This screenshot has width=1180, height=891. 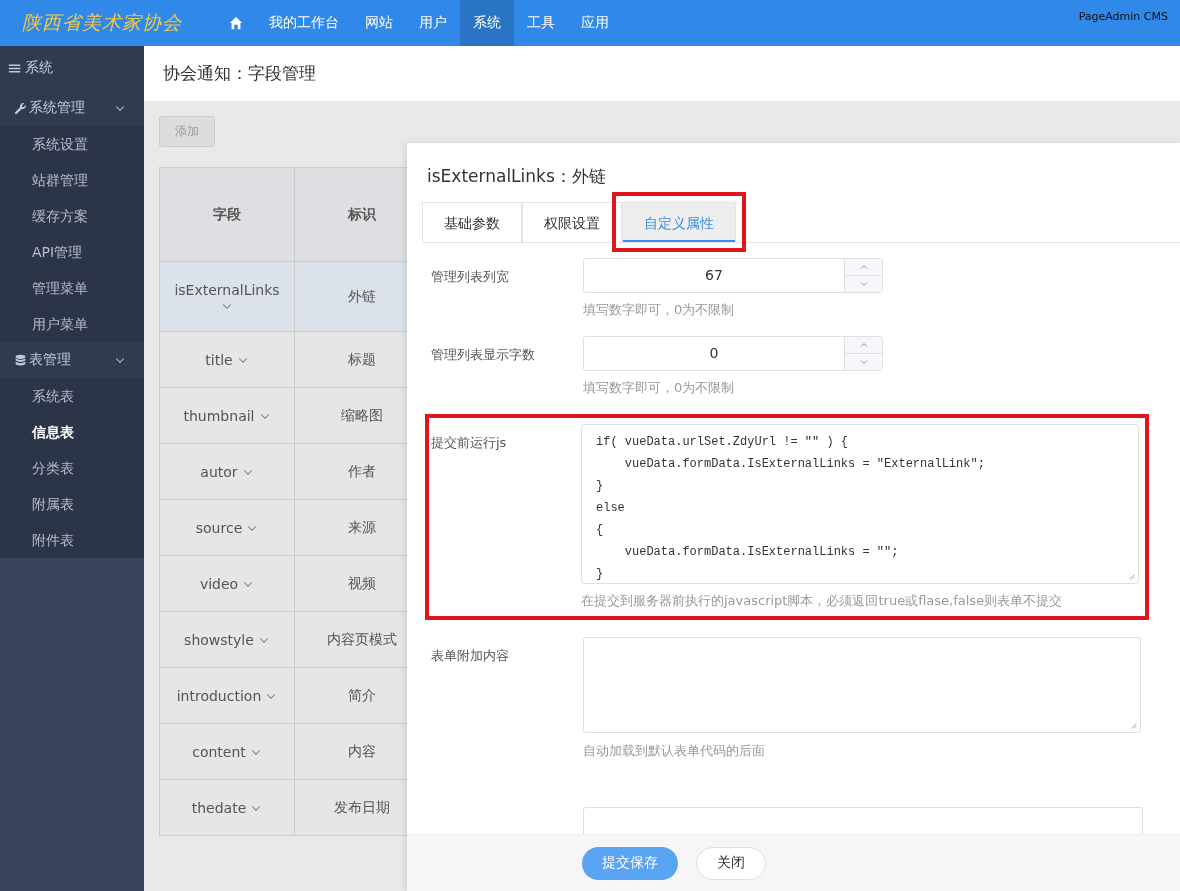 I want to click on sidebar-item: 管理菜单, so click(x=72, y=288).